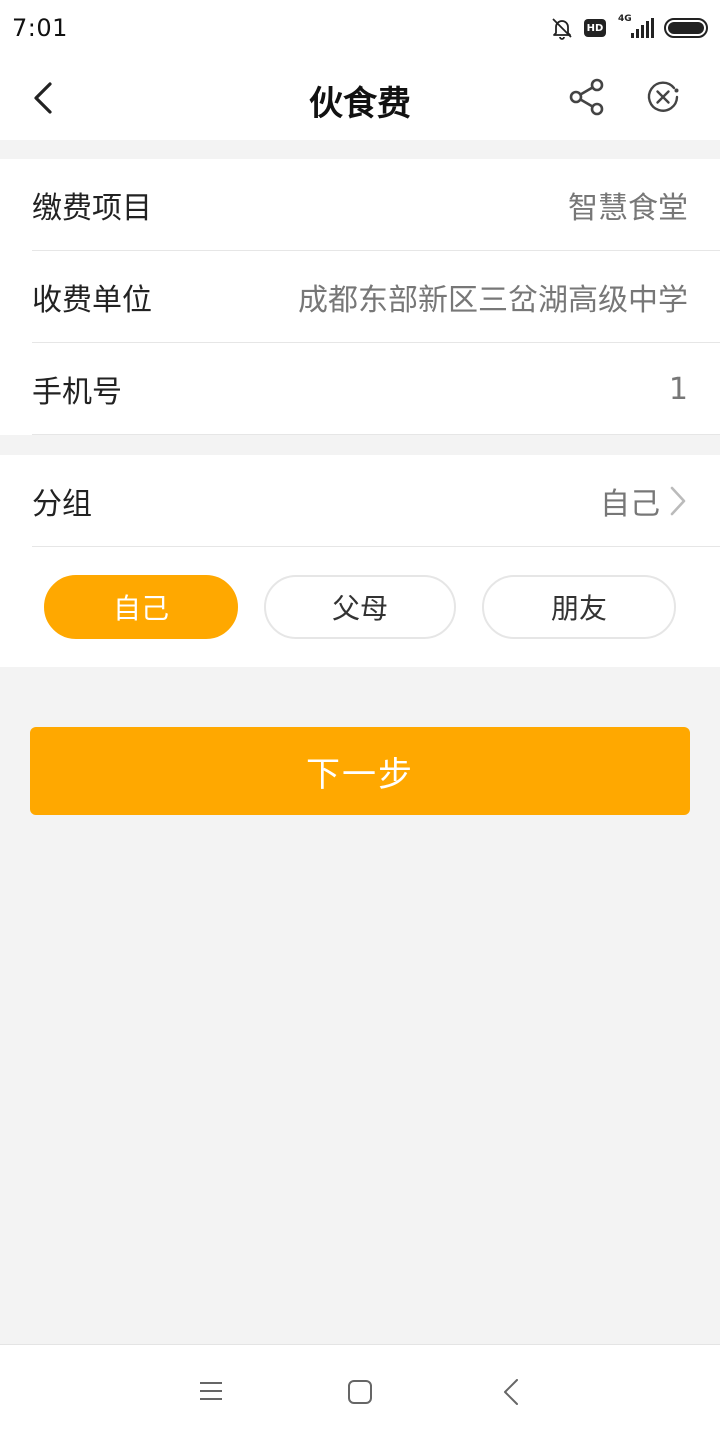 The image size is (720, 1440). I want to click on home-square-icon, so click(360, 1392).